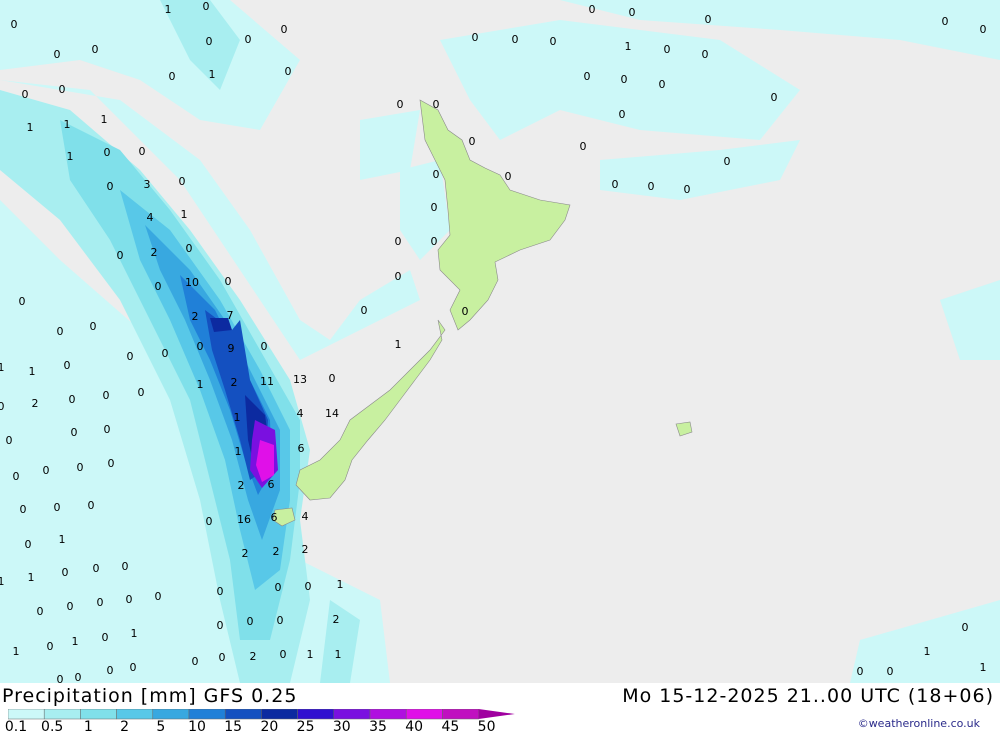 This screenshot has height=735, width=1000. I want to click on grid-value-label: 13, so click(300, 379).